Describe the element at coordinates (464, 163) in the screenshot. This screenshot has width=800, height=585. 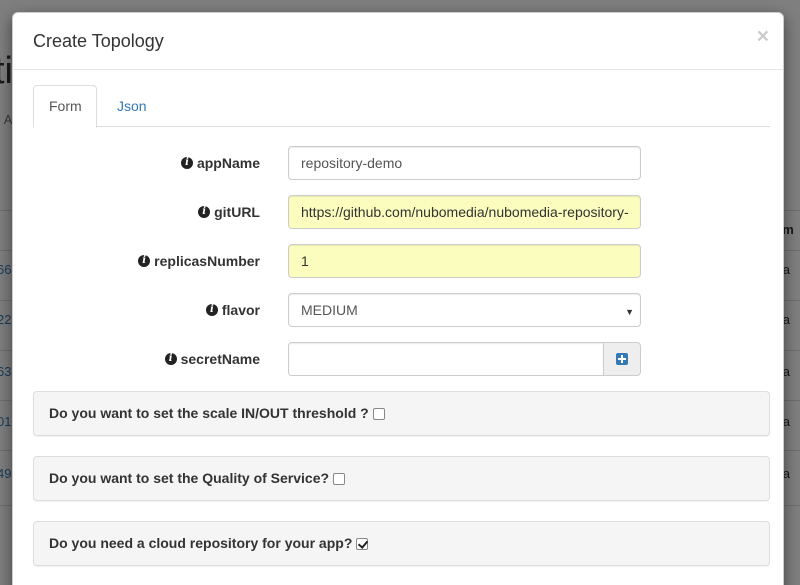
I see `appname-input: repository-demo` at that location.